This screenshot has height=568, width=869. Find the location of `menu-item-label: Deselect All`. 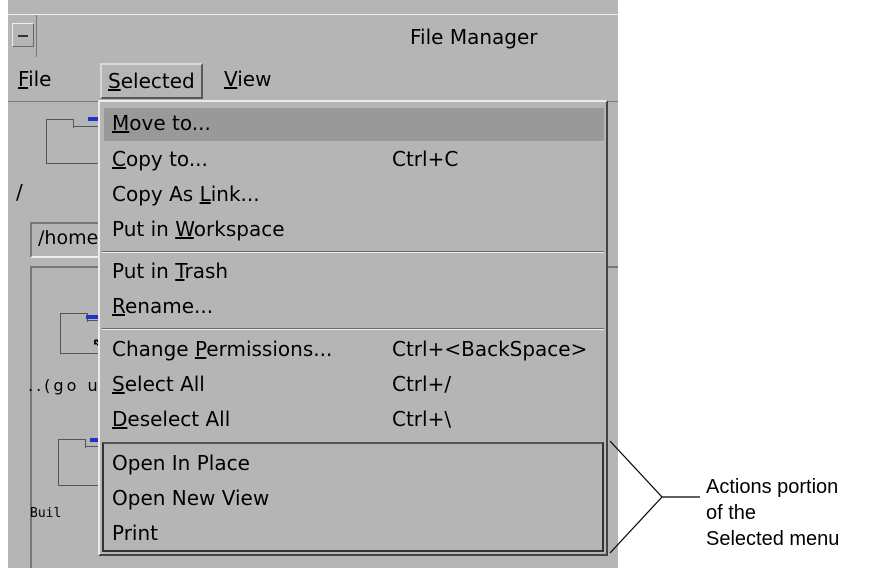

menu-item-label: Deselect All is located at coordinates (171, 419).